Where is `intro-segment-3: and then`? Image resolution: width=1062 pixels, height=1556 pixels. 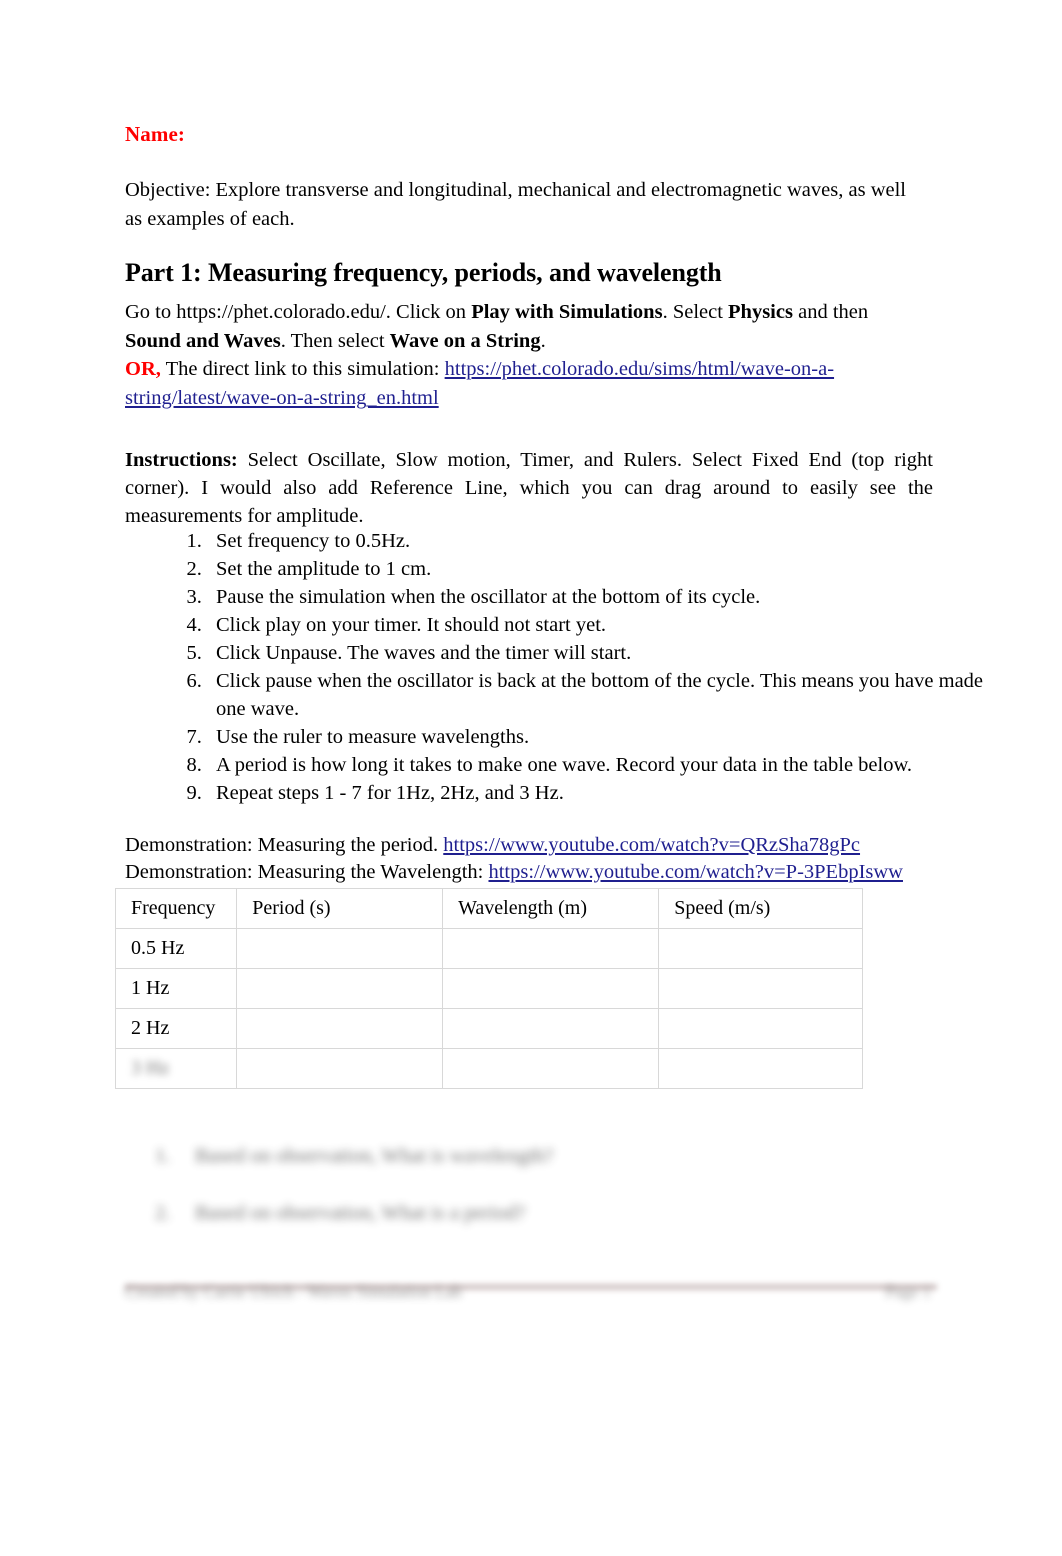 intro-segment-3: and then is located at coordinates (830, 312).